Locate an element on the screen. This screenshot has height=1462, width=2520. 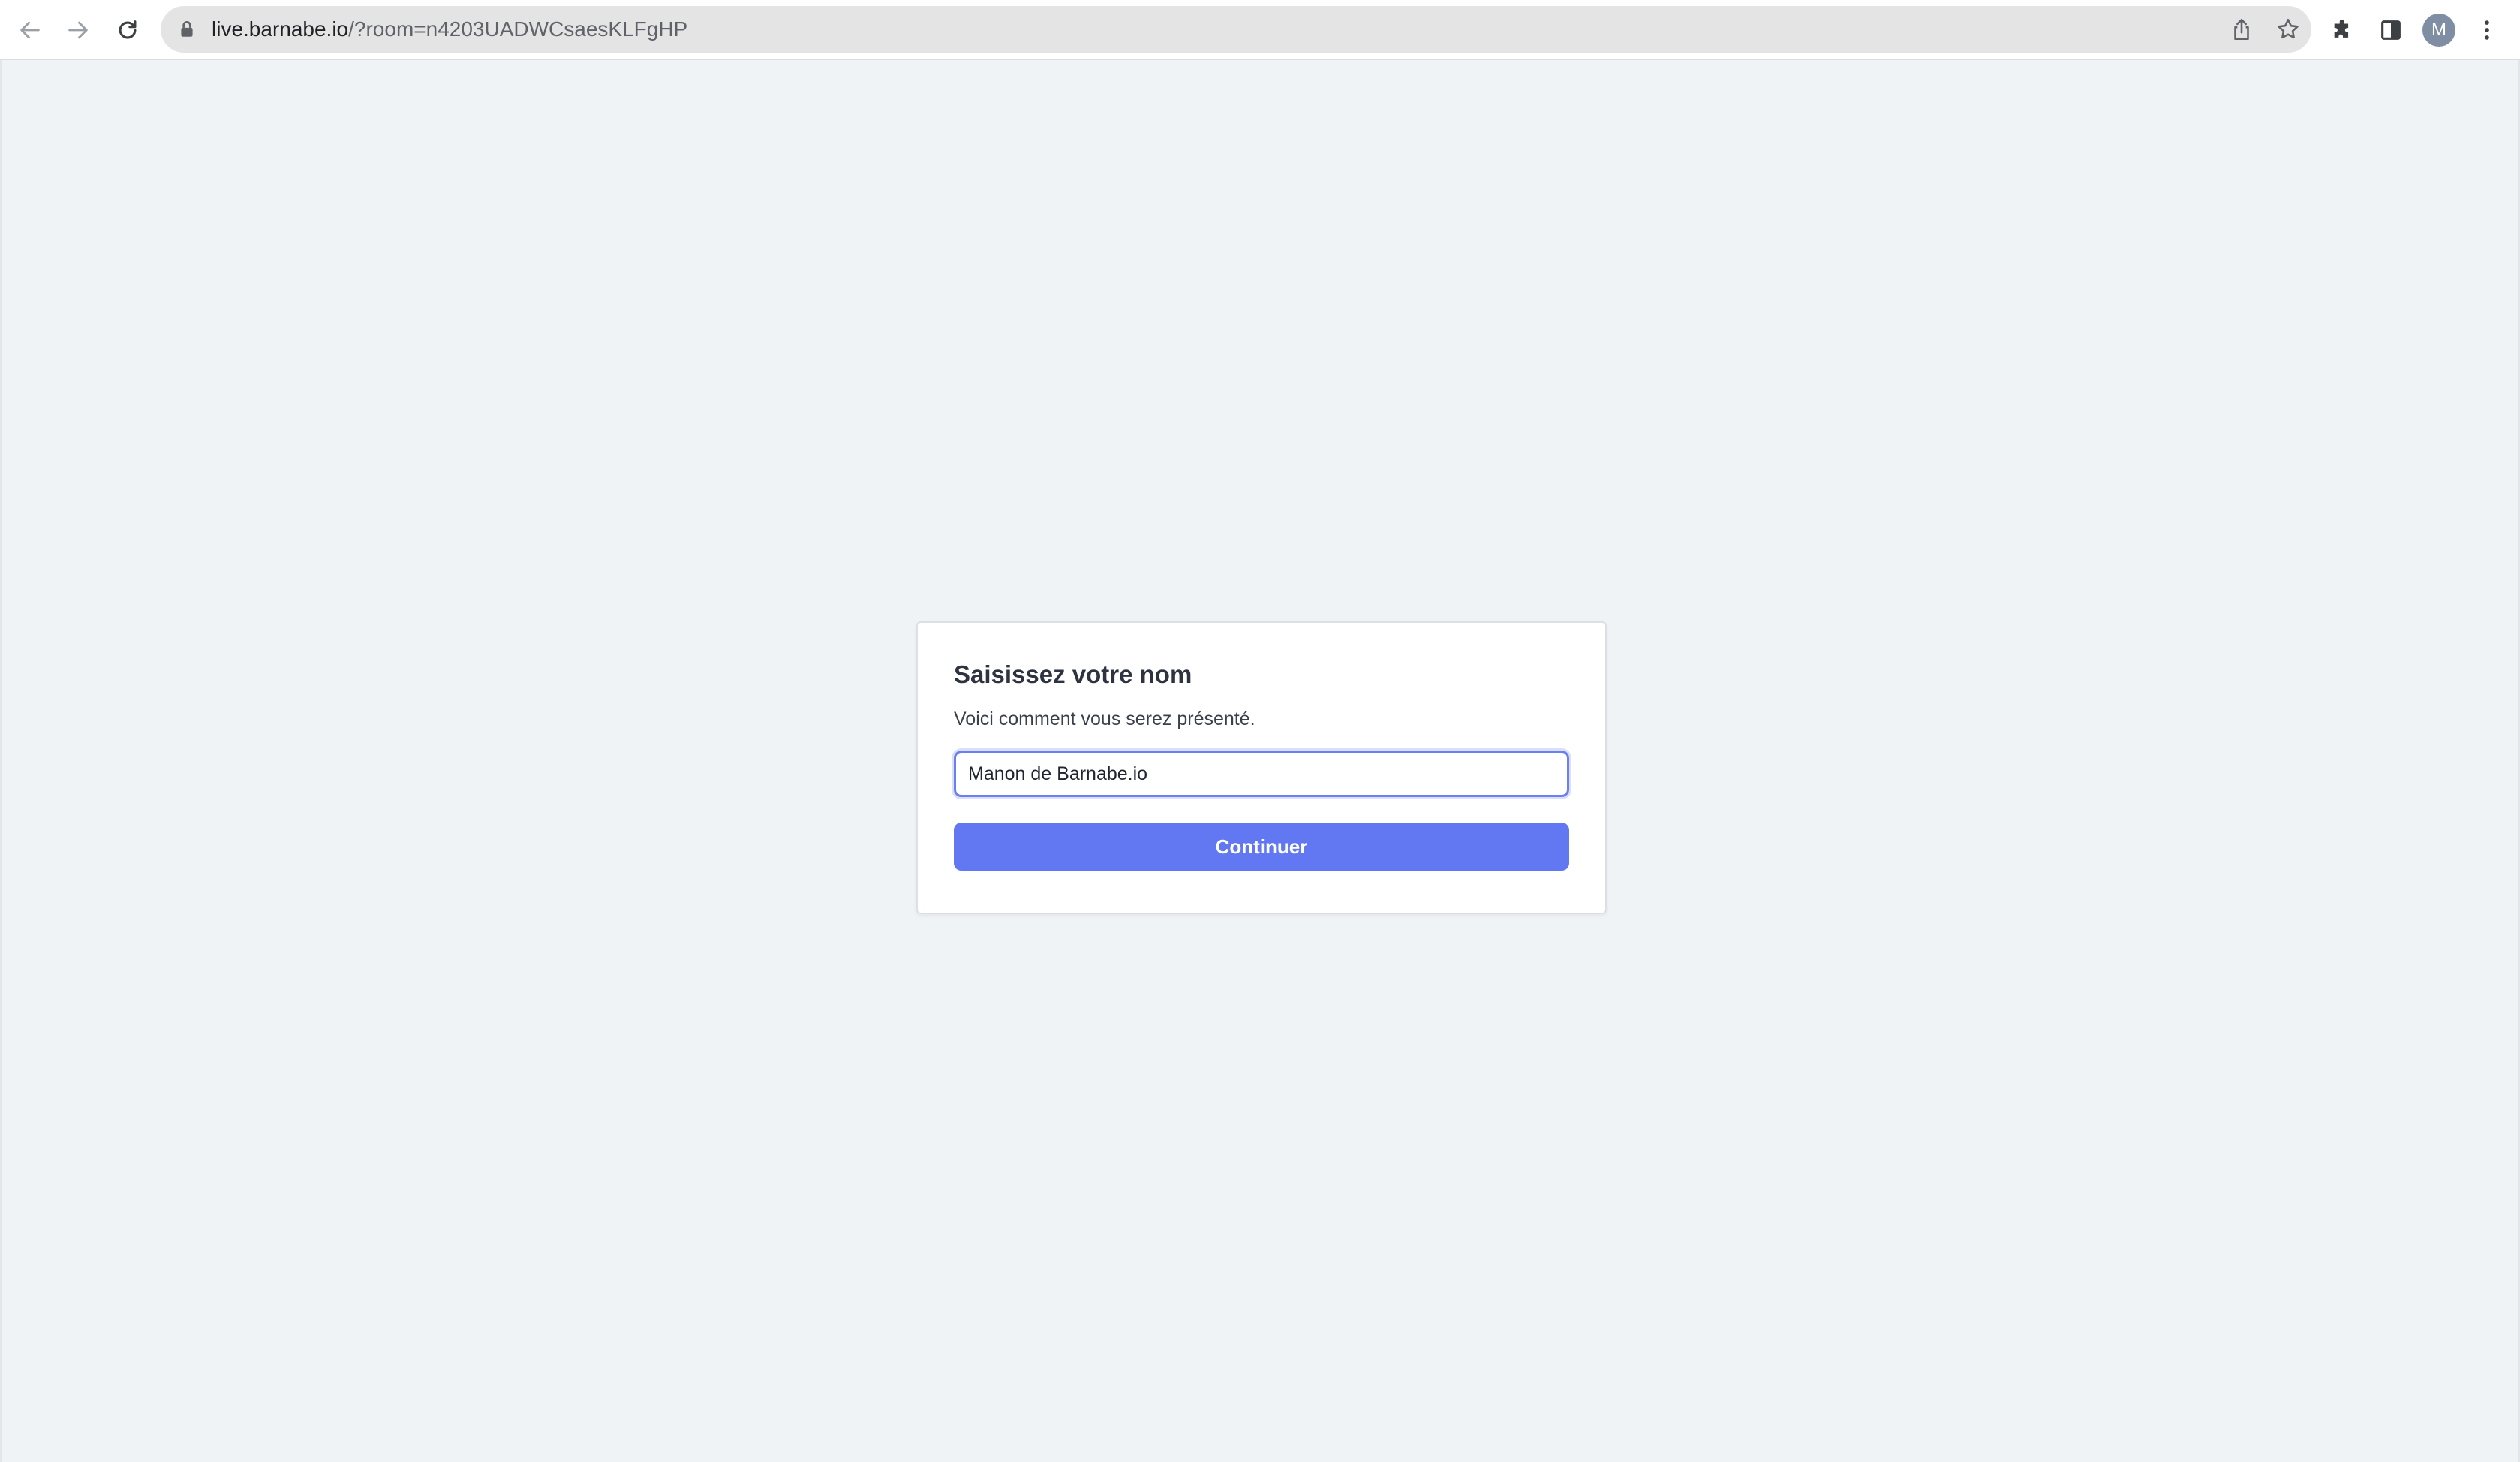
side-panel-button is located at coordinates (2391, 30).